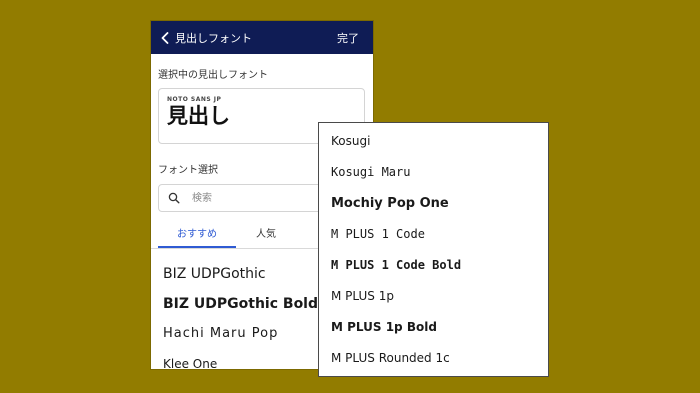 This screenshot has width=700, height=393. What do you see at coordinates (433, 172) in the screenshot?
I see `dropdown-item-kosugi-maru: Kosugi Maru` at bounding box center [433, 172].